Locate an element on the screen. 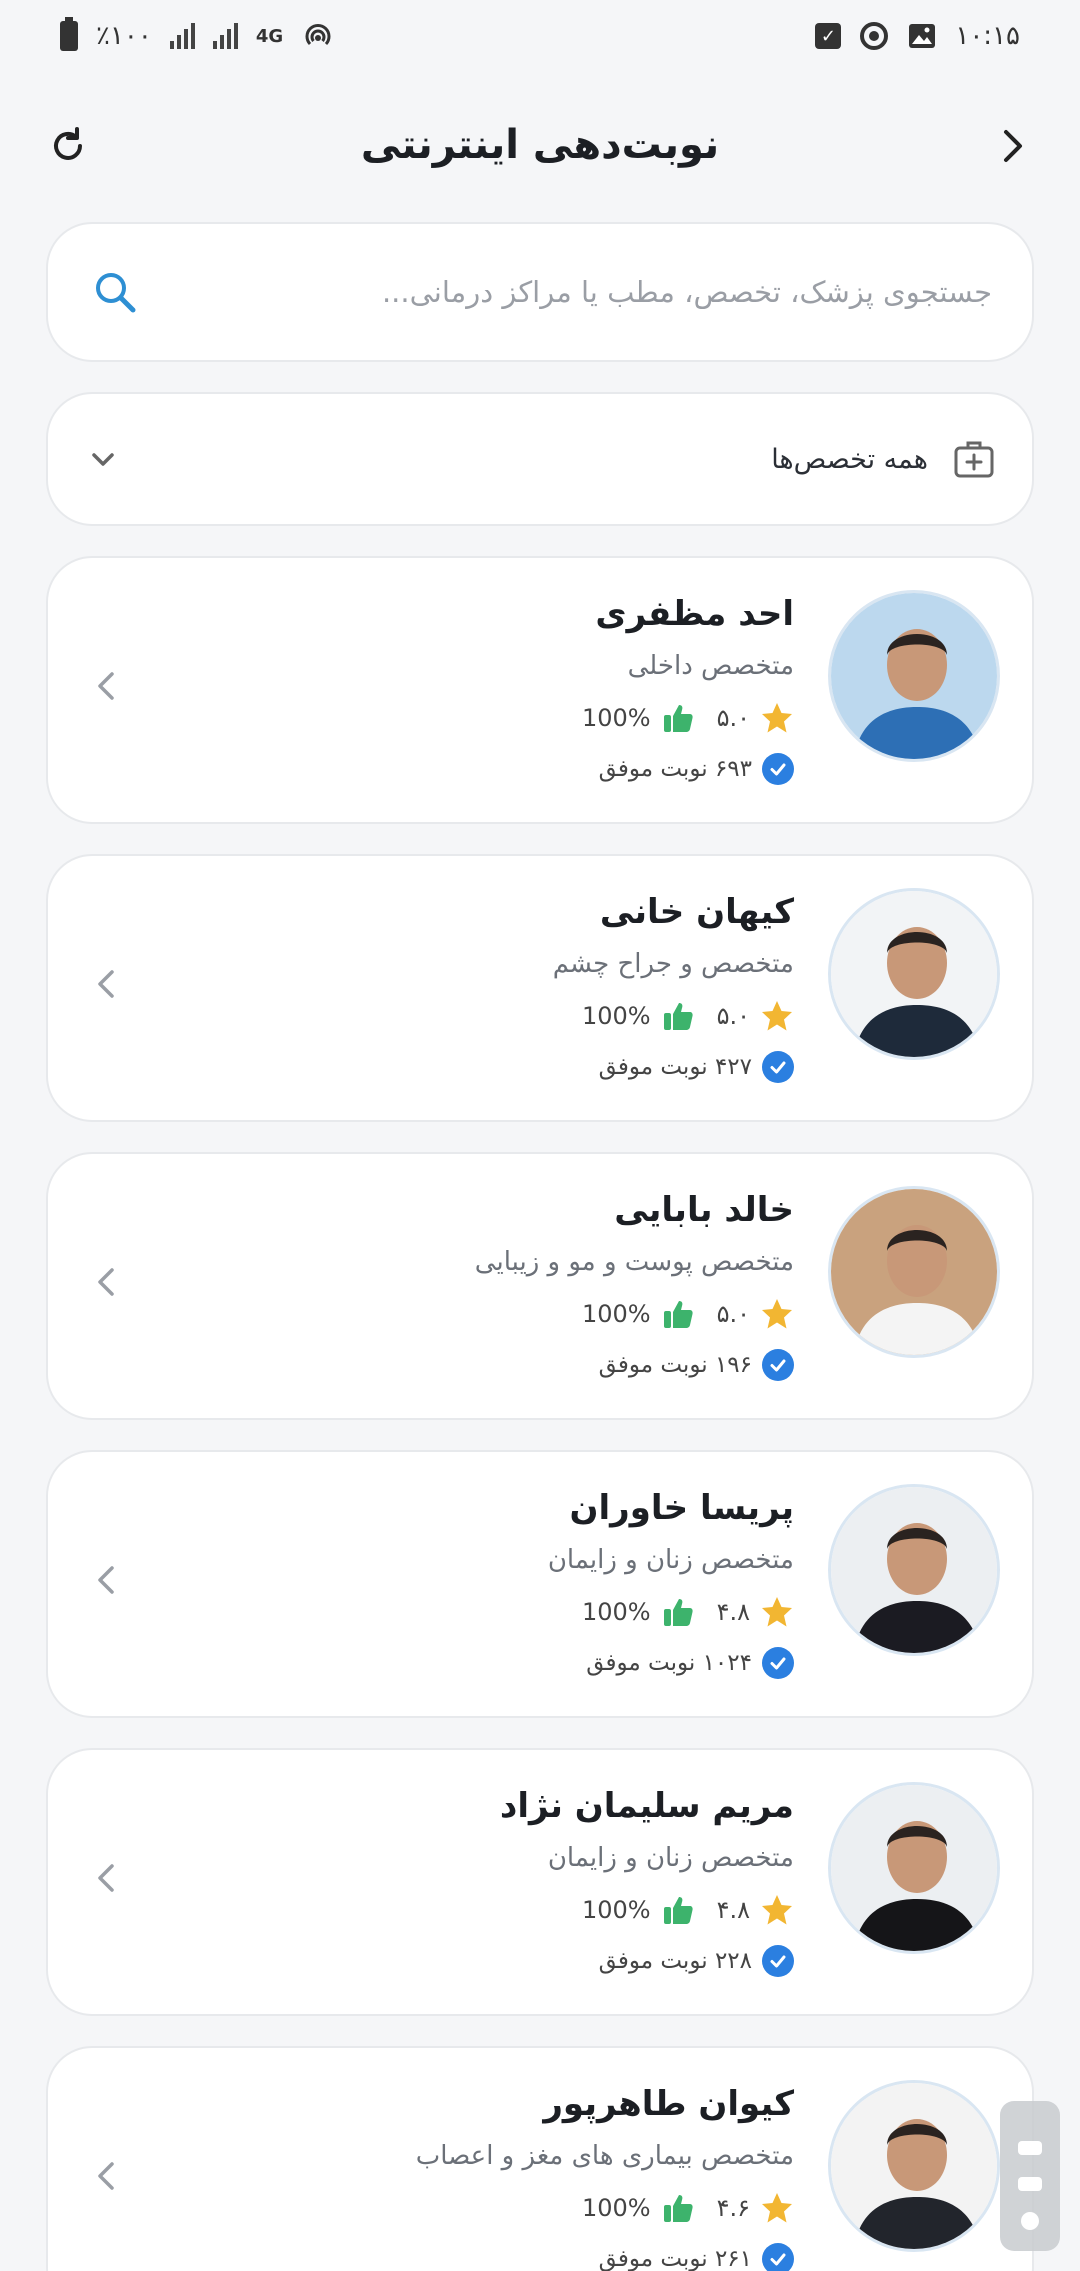 Image resolution: width=1080 pixels, height=2271 pixels. refresh-button is located at coordinates (68, 146).